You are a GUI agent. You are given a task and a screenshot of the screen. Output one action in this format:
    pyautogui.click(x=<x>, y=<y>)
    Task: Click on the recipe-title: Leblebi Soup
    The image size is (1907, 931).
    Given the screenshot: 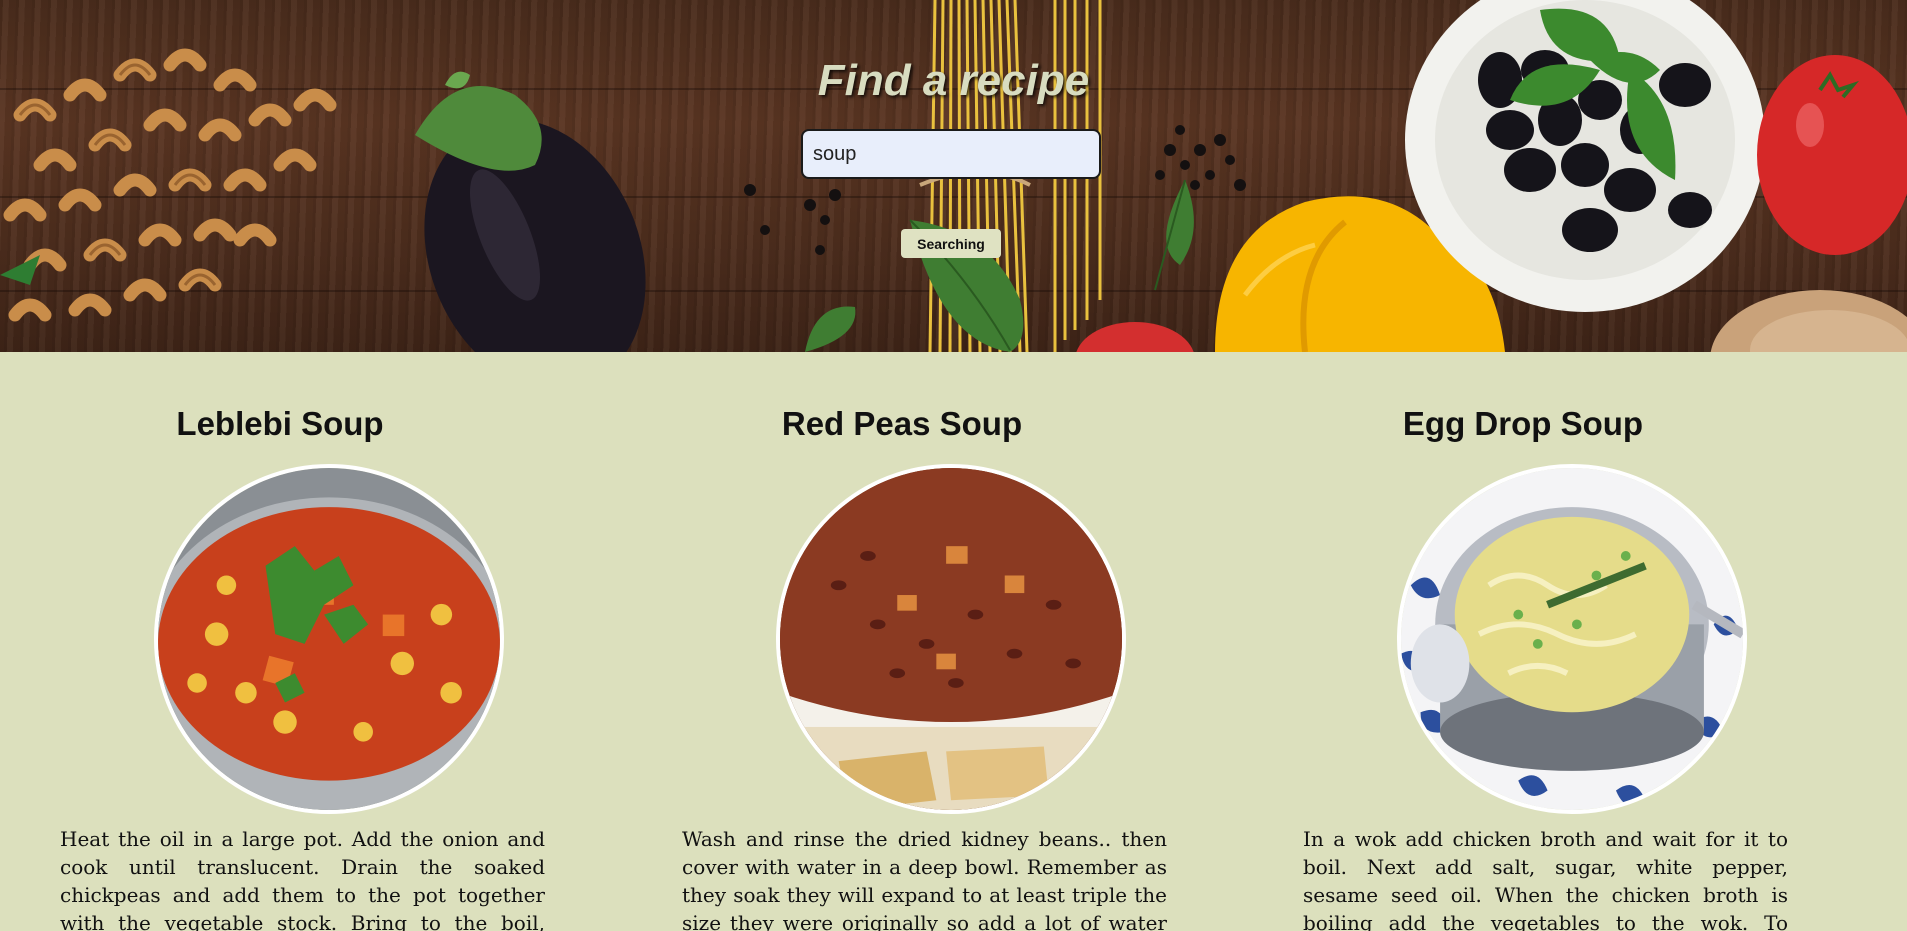 What is the action you would take?
    pyautogui.click(x=280, y=424)
    